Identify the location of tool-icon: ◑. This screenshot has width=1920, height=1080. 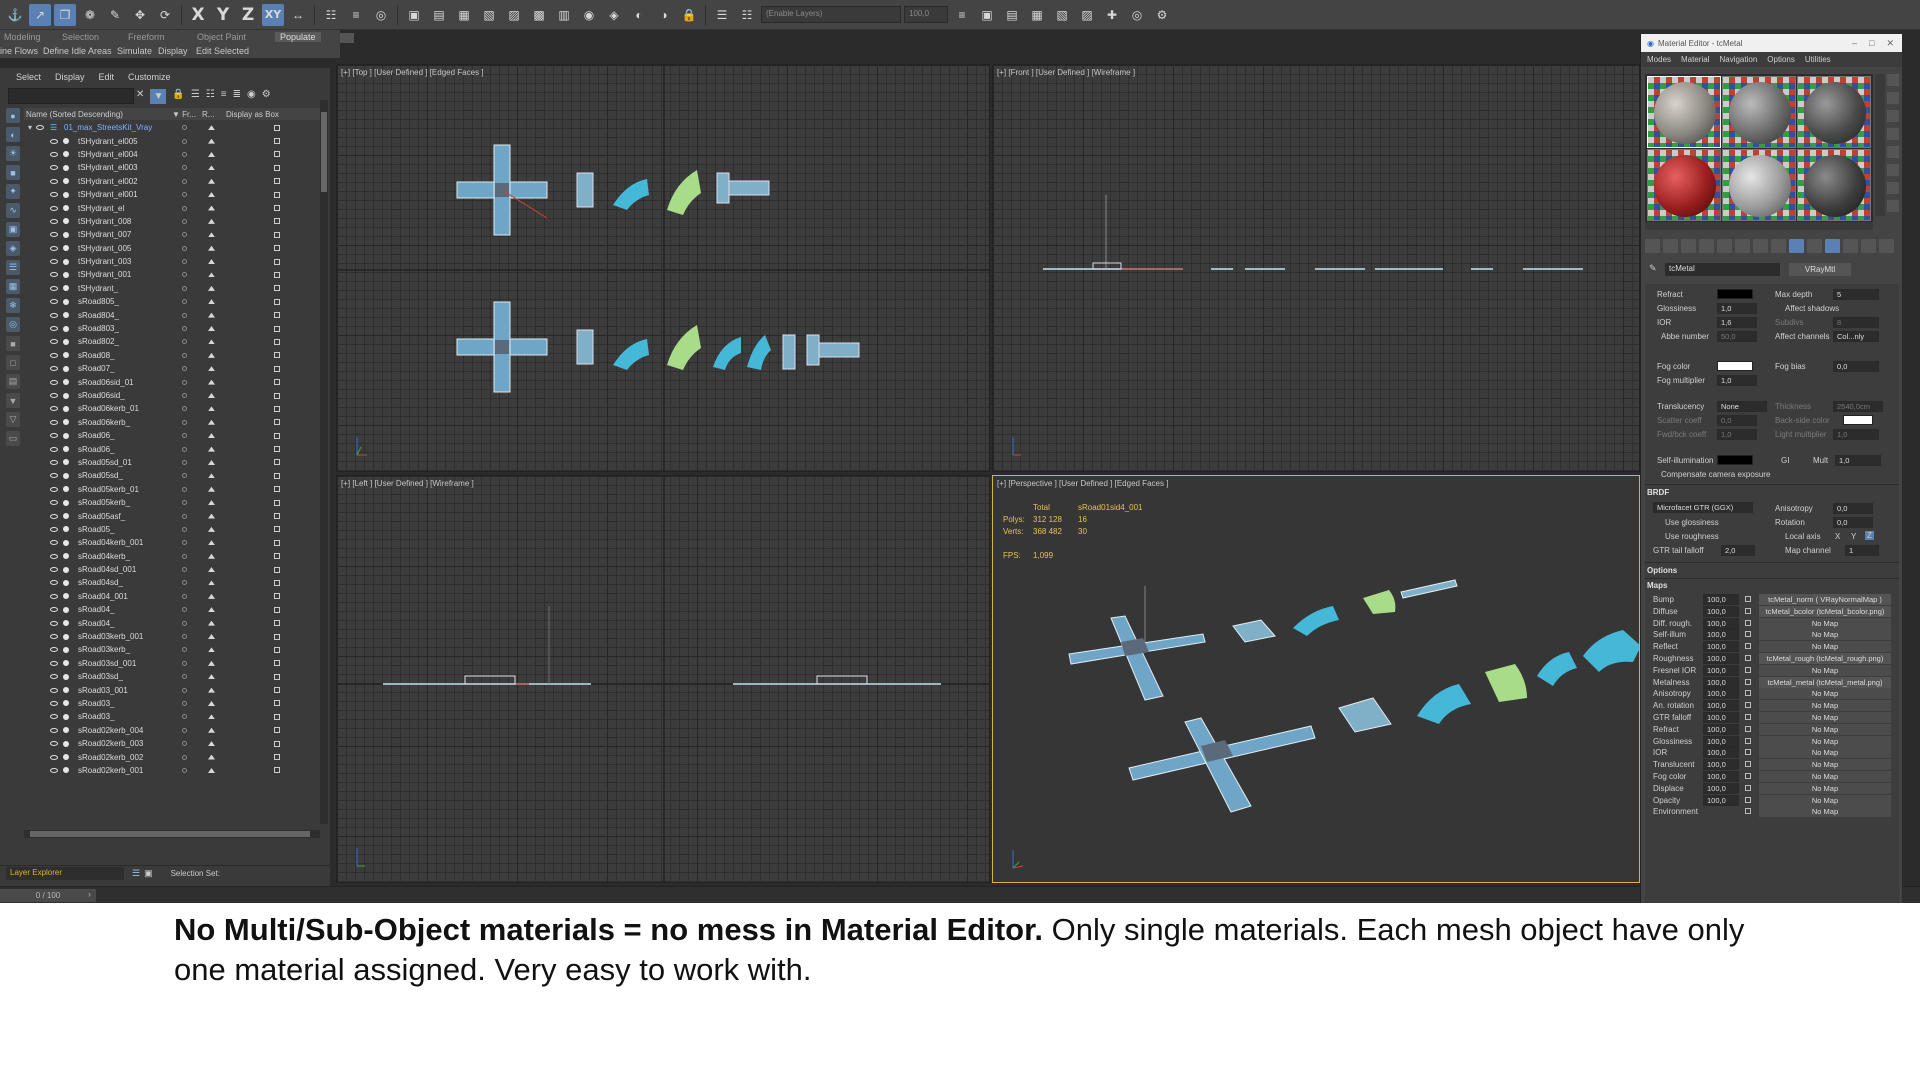
(664, 15).